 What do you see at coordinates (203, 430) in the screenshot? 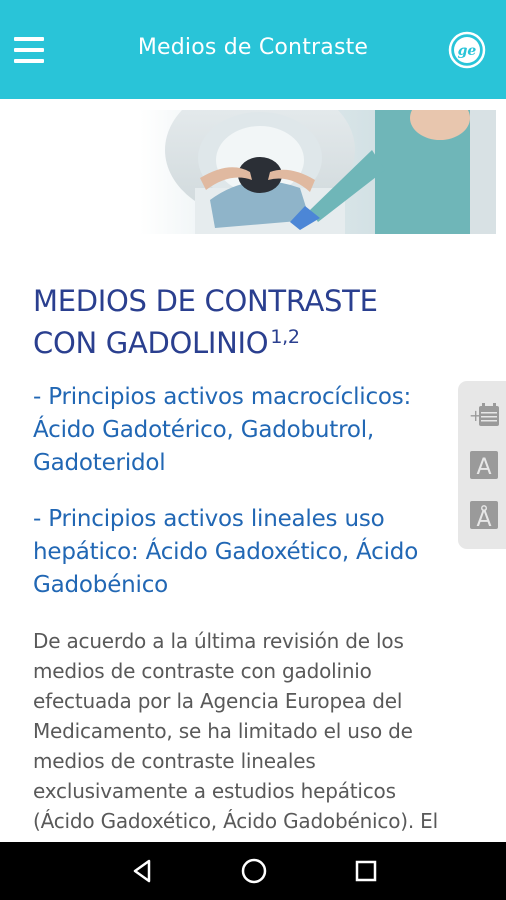
I see `macro-line-2: Ácido Gadotérico, Gadobutrol,` at bounding box center [203, 430].